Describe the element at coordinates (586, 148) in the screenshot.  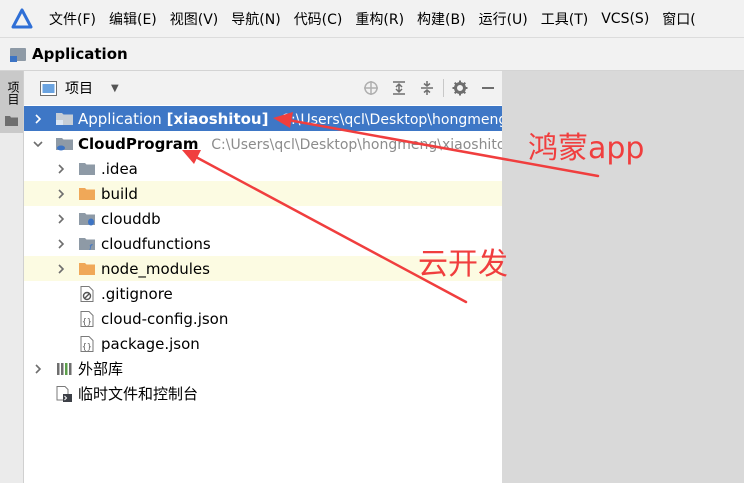
I see `annotation-harmony-app: 鸿蒙app` at that location.